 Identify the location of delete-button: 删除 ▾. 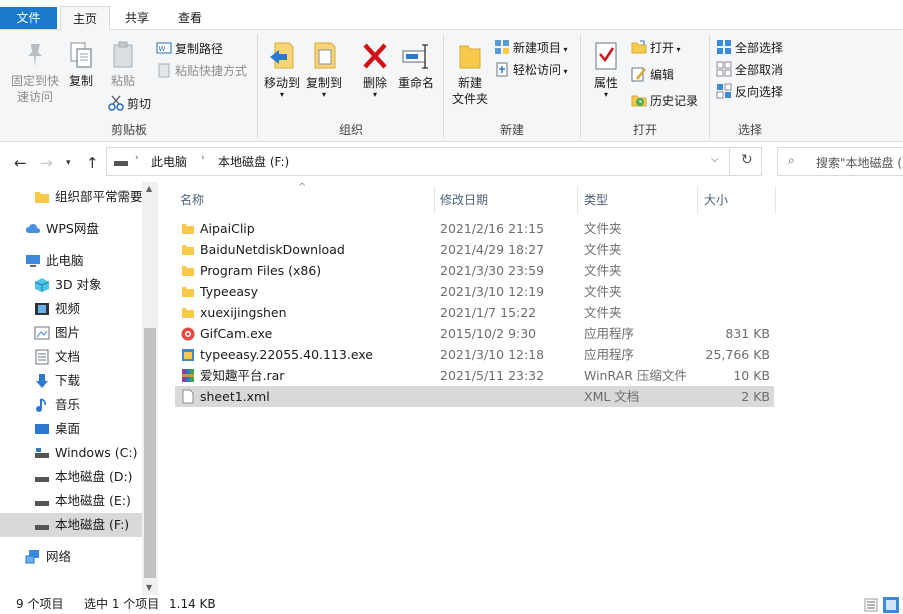
(375, 69).